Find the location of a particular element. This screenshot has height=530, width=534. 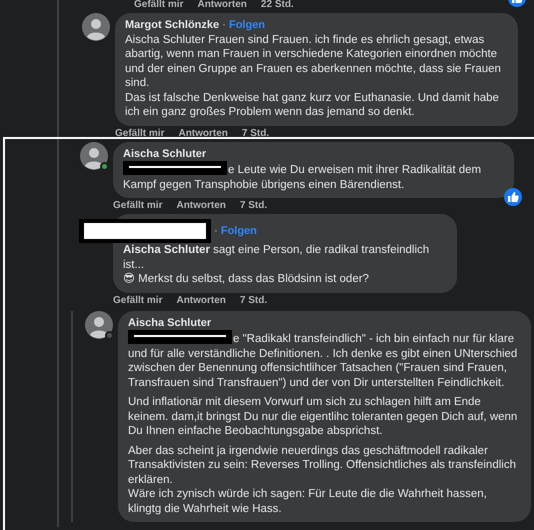

comment-text: Aischa Schluter Frauen sind Frauen. ich finde es ehrlich gesagt, etwas abartig, wenn man Frauen in verschiedene Kategorien einordnen möchte und der einen Gruppe an Frauen es aberkennen möchte, dass sie Frauen sind. Das ist falsche Denkweise hat ganz kurz vor Euthanasie. Und damit habe ich ein ganz großes Problem wenn das jemand so denkt. is located at coordinates (313, 76).